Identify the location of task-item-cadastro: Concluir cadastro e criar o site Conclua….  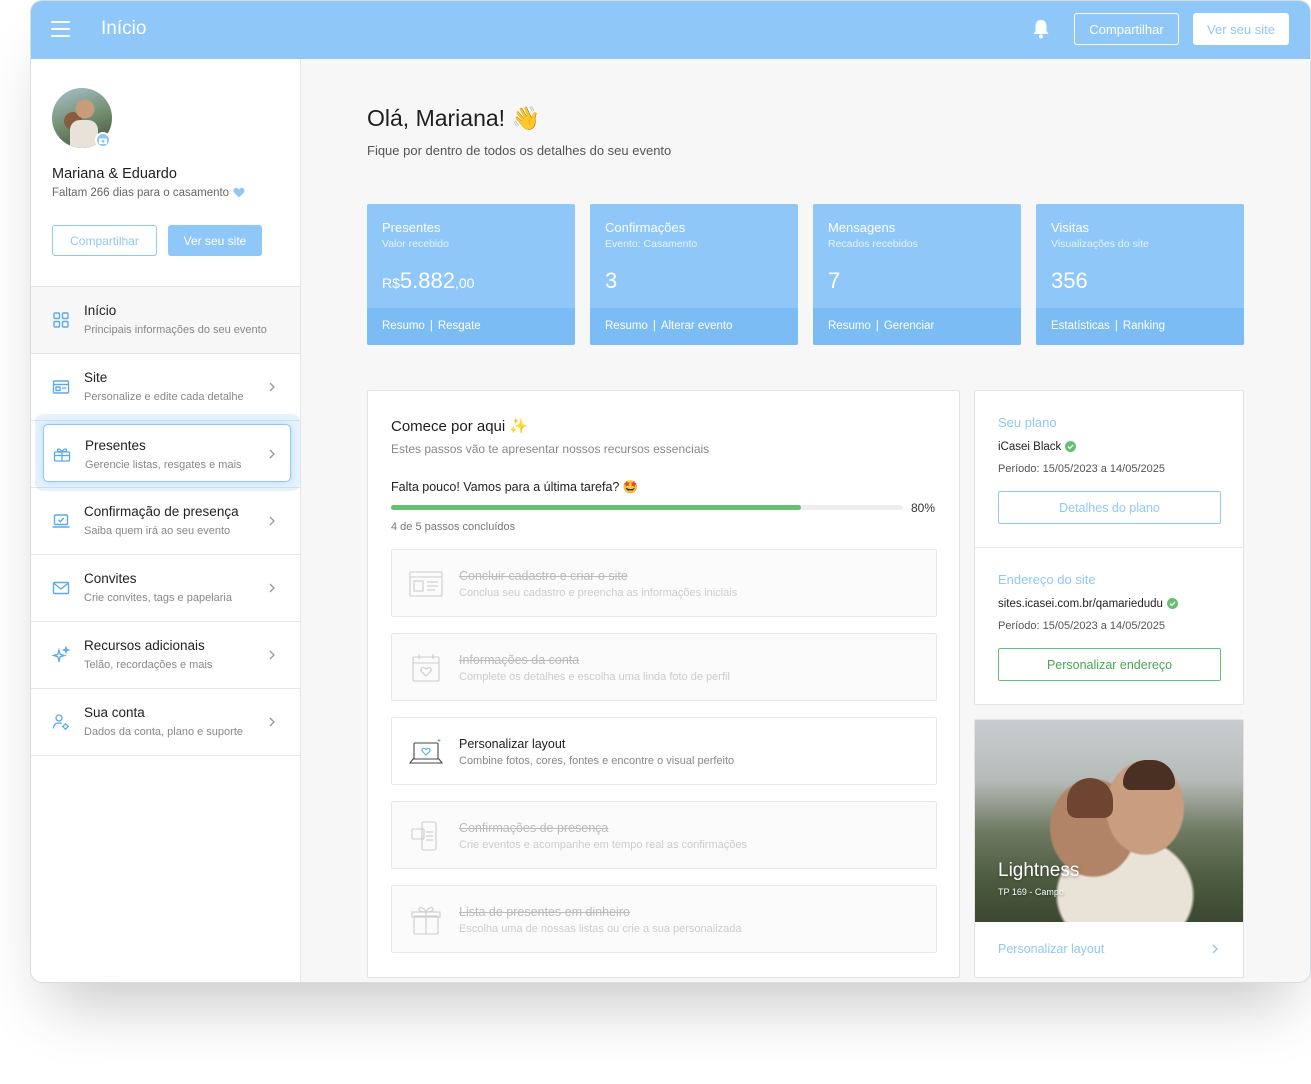
(664, 583).